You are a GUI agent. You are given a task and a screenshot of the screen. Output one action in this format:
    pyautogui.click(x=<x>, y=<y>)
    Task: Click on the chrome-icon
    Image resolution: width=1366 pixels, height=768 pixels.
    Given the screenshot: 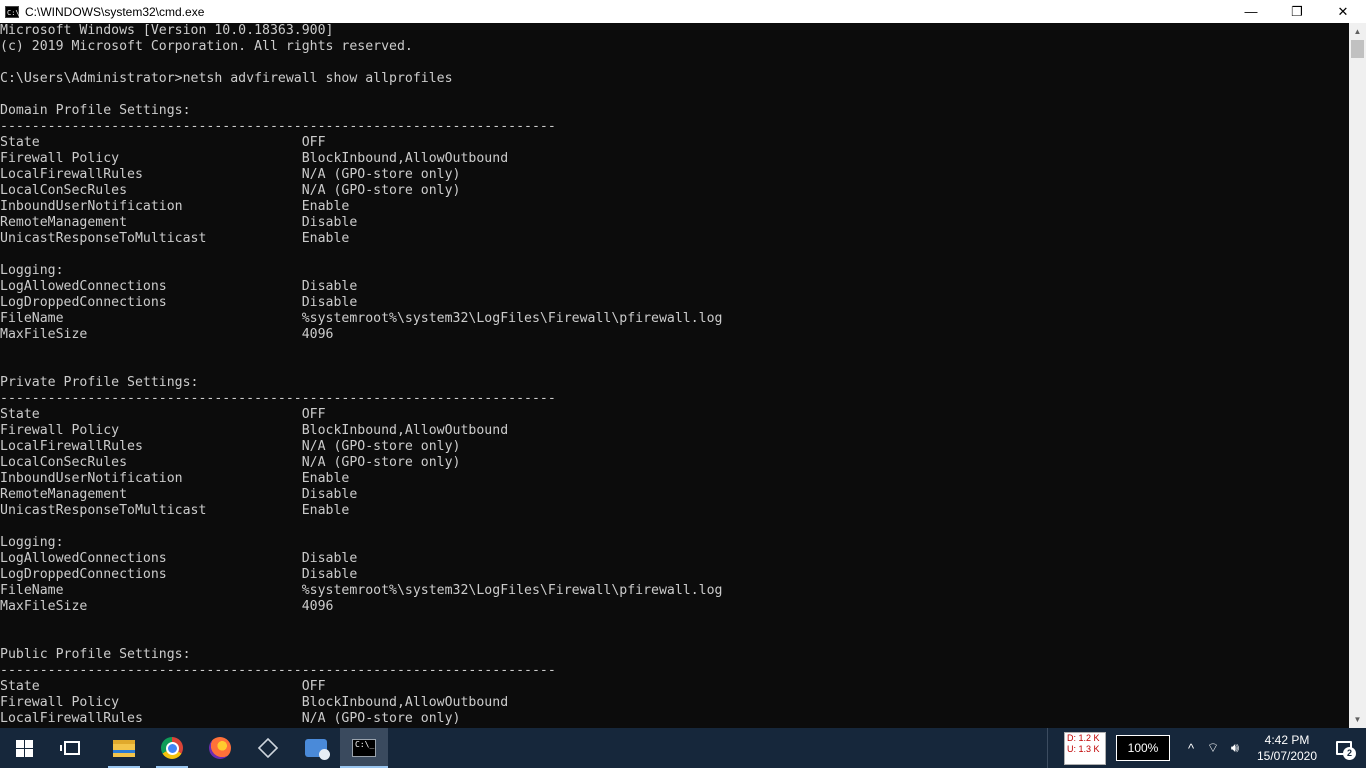 What is the action you would take?
    pyautogui.click(x=172, y=748)
    